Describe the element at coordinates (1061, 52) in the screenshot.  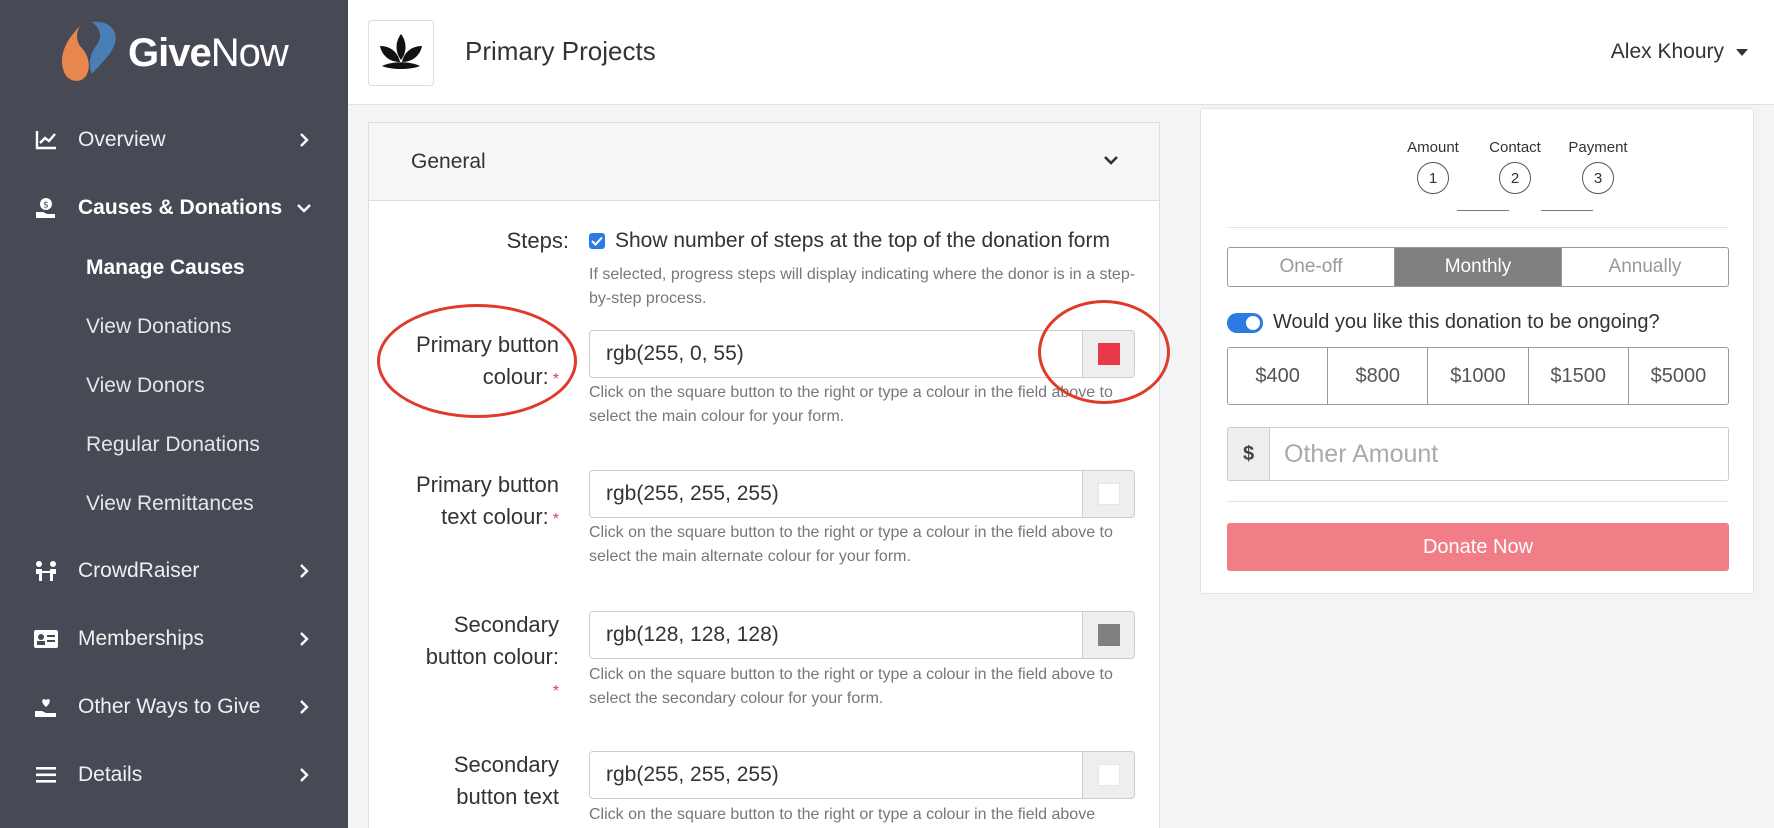
I see `top-bar: Primary Projects Alex Khoury` at that location.